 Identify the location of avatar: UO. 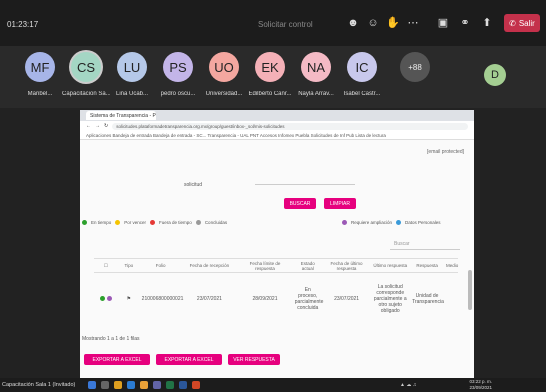
(224, 67).